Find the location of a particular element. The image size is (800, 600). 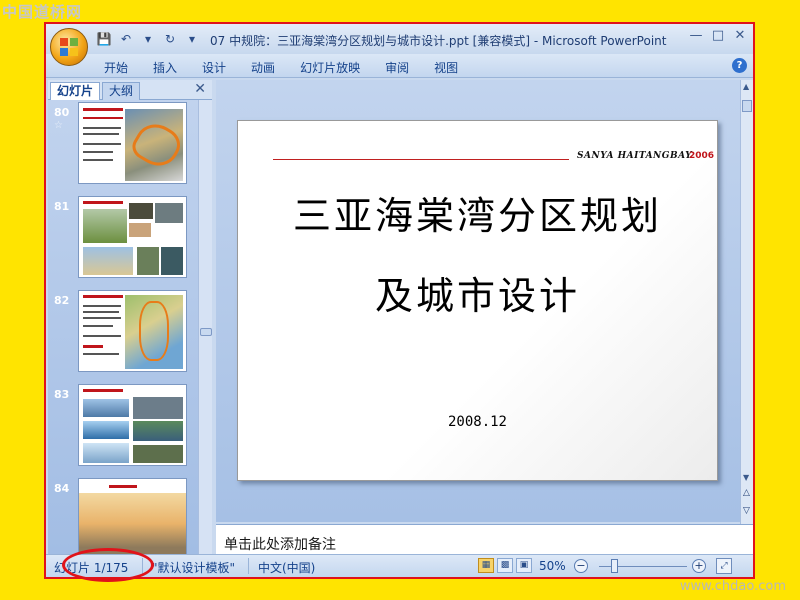

normal-view-icon: ▦ is located at coordinates (486, 565).